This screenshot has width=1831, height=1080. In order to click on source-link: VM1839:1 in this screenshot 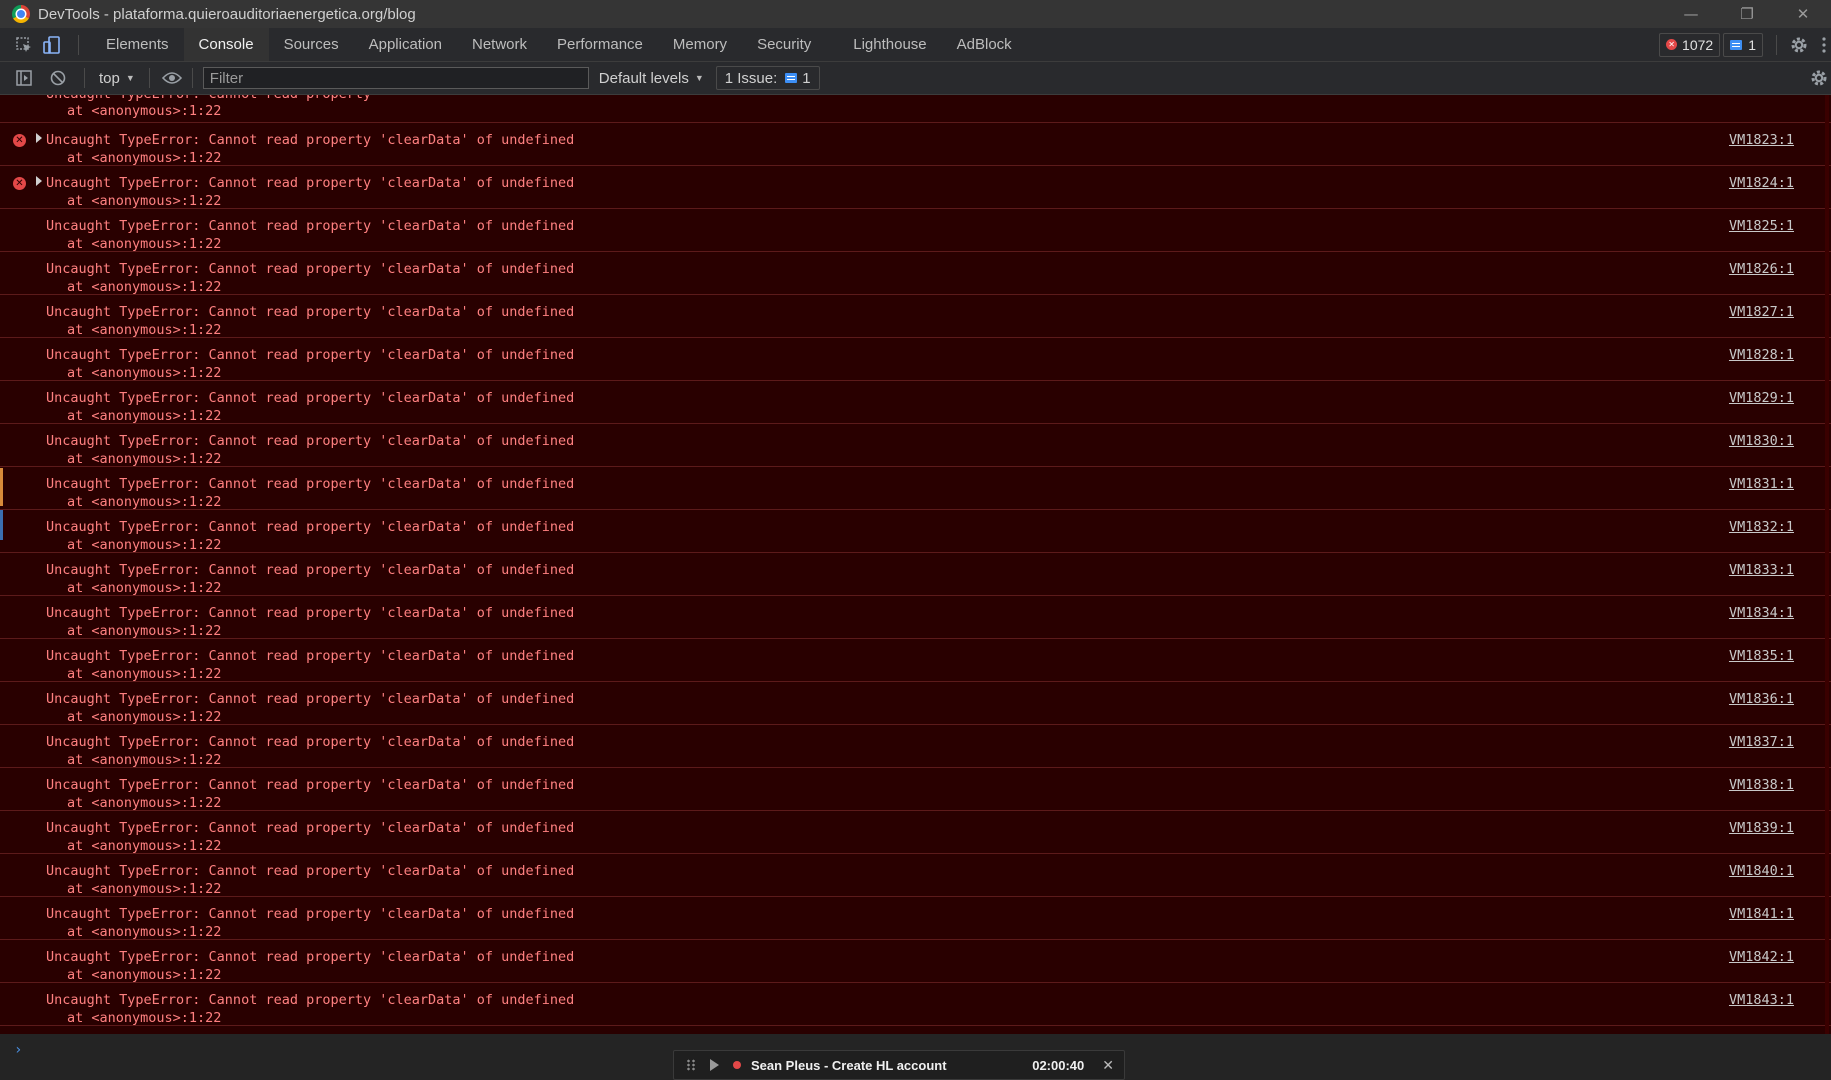, I will do `click(1761, 828)`.